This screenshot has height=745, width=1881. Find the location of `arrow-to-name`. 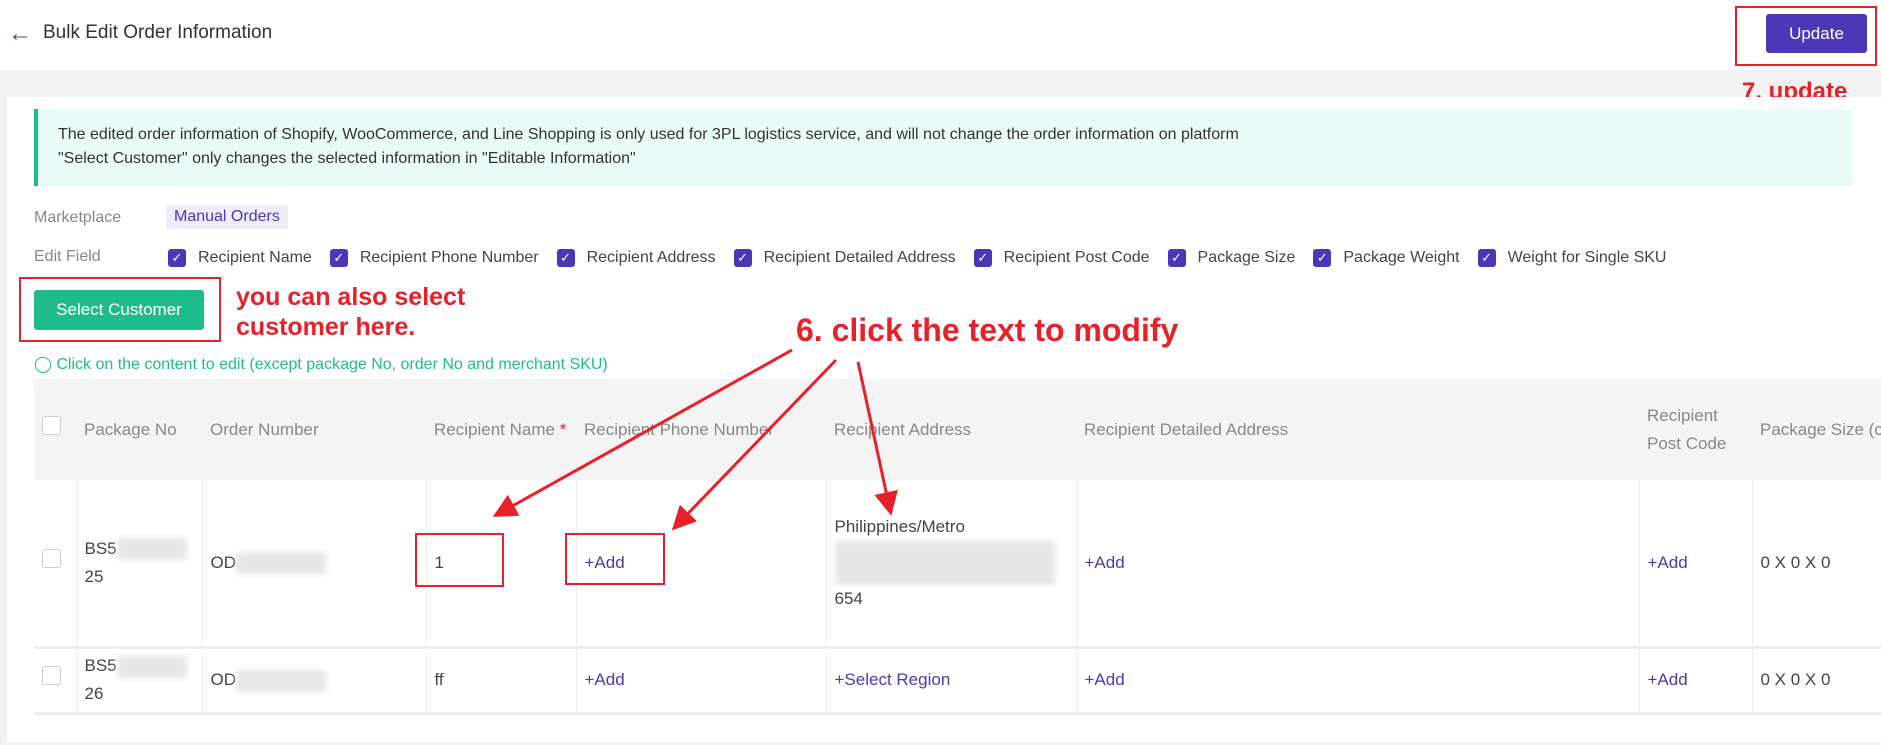

arrow-to-name is located at coordinates (642, 432).